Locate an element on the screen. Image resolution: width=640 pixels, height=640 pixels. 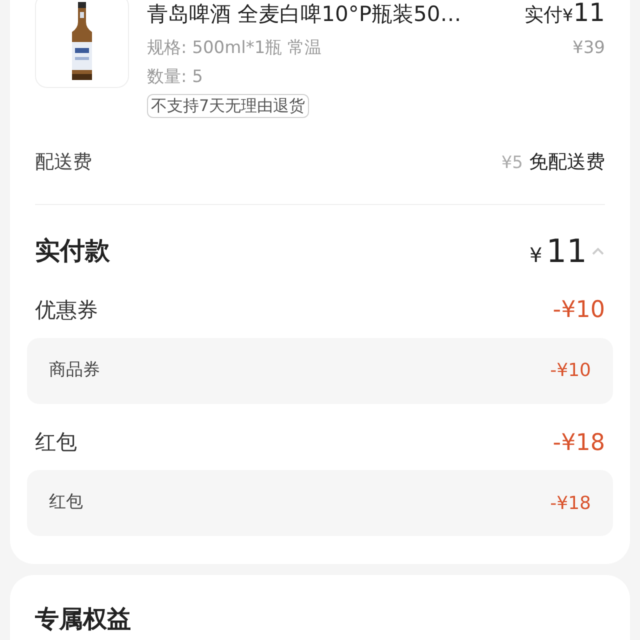
discount-amount: -¥10 is located at coordinates (578, 310).